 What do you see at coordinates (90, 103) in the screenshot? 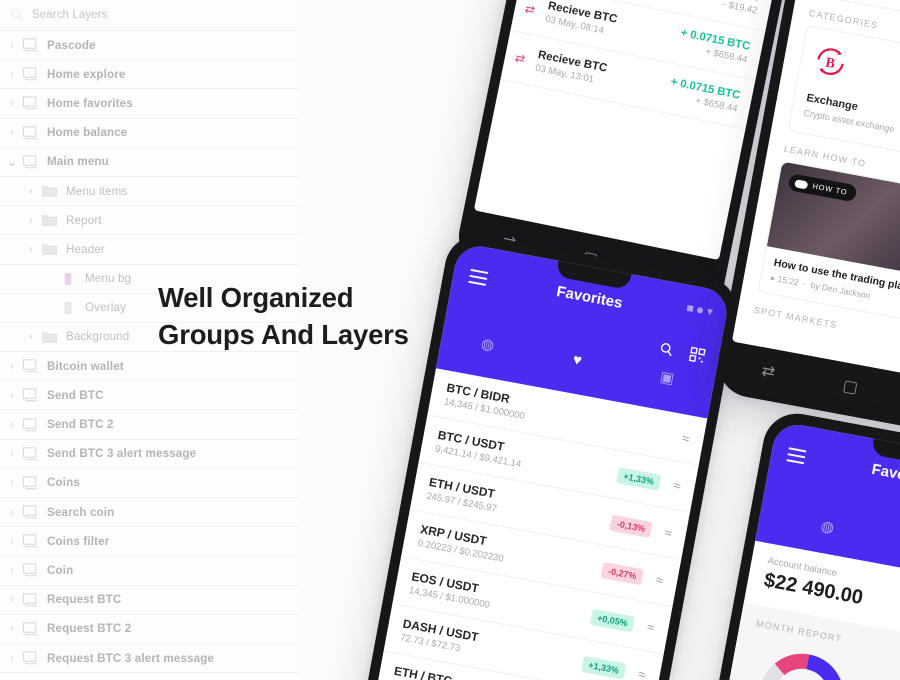
I see `layer-label: Home favorites` at bounding box center [90, 103].